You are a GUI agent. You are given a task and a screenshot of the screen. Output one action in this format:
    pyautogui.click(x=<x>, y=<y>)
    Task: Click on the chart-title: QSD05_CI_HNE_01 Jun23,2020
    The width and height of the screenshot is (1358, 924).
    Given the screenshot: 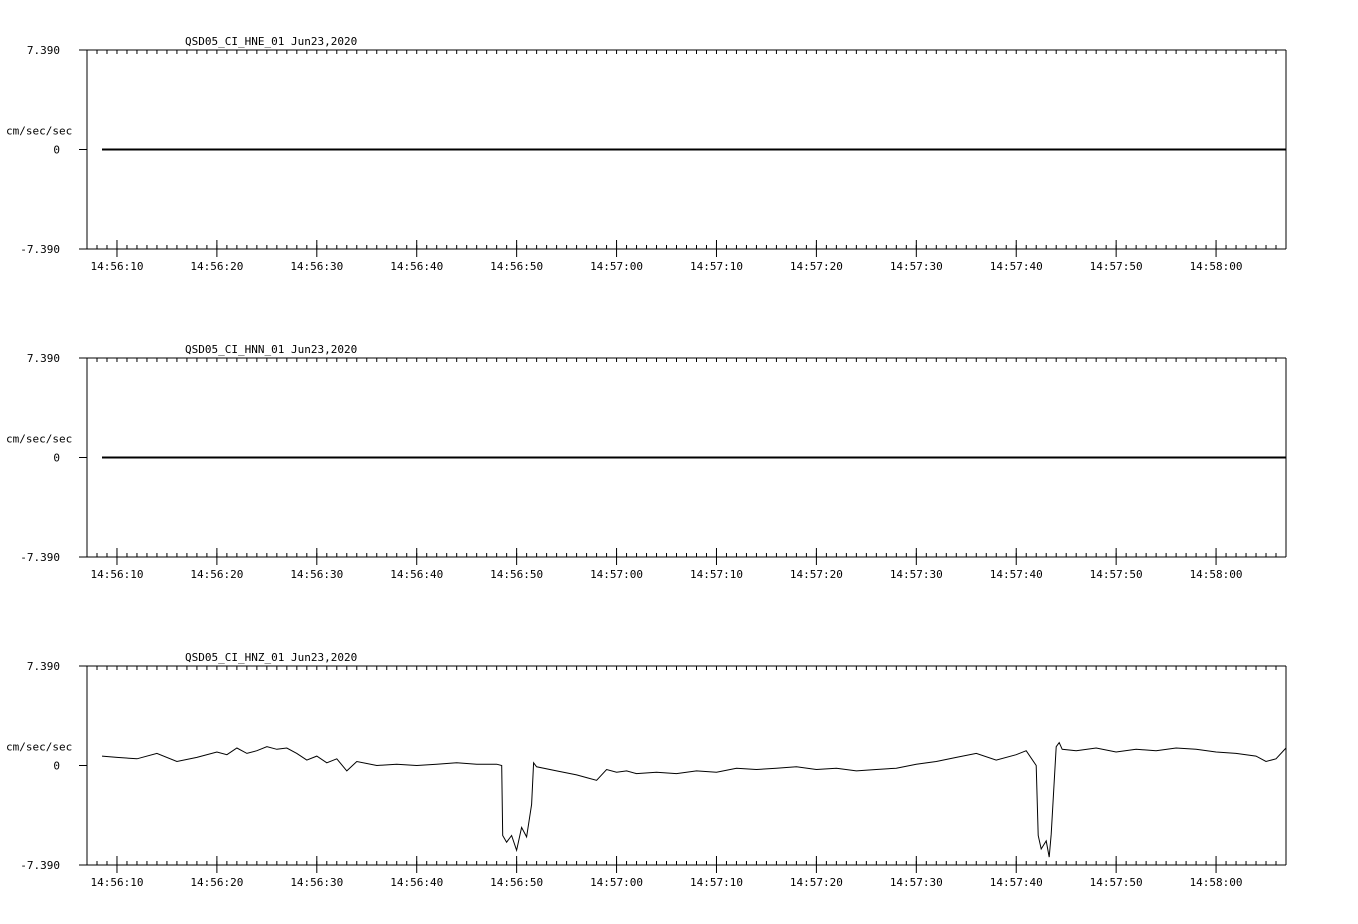 What is the action you would take?
    pyautogui.click(x=271, y=41)
    